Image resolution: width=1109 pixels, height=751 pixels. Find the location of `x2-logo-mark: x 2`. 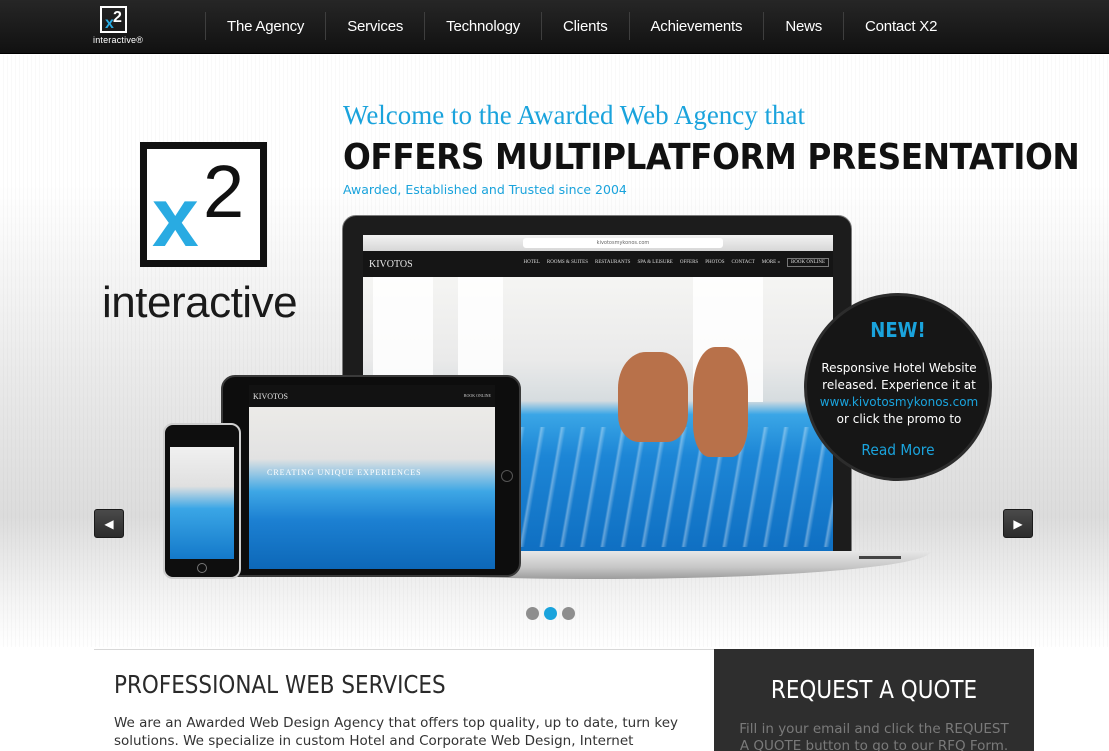

x2-logo-mark: x 2 is located at coordinates (113, 19).